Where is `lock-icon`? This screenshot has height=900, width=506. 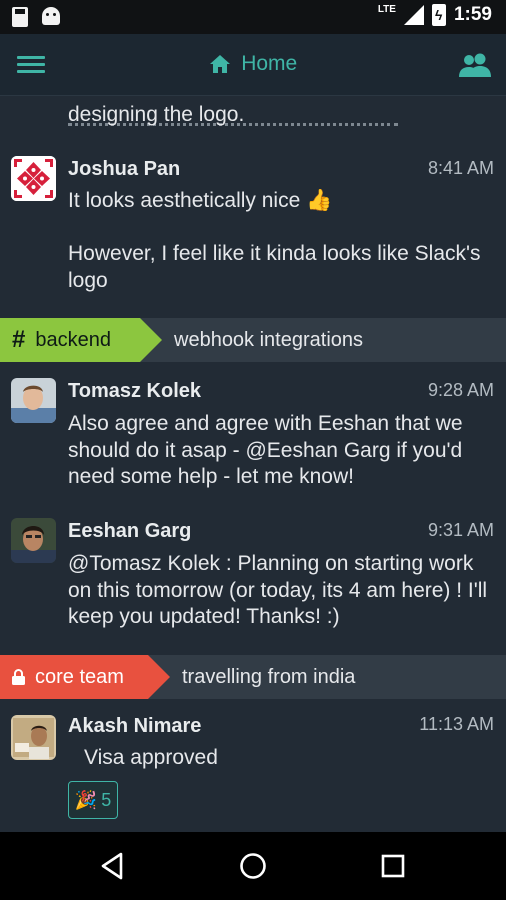
lock-icon is located at coordinates (18, 677).